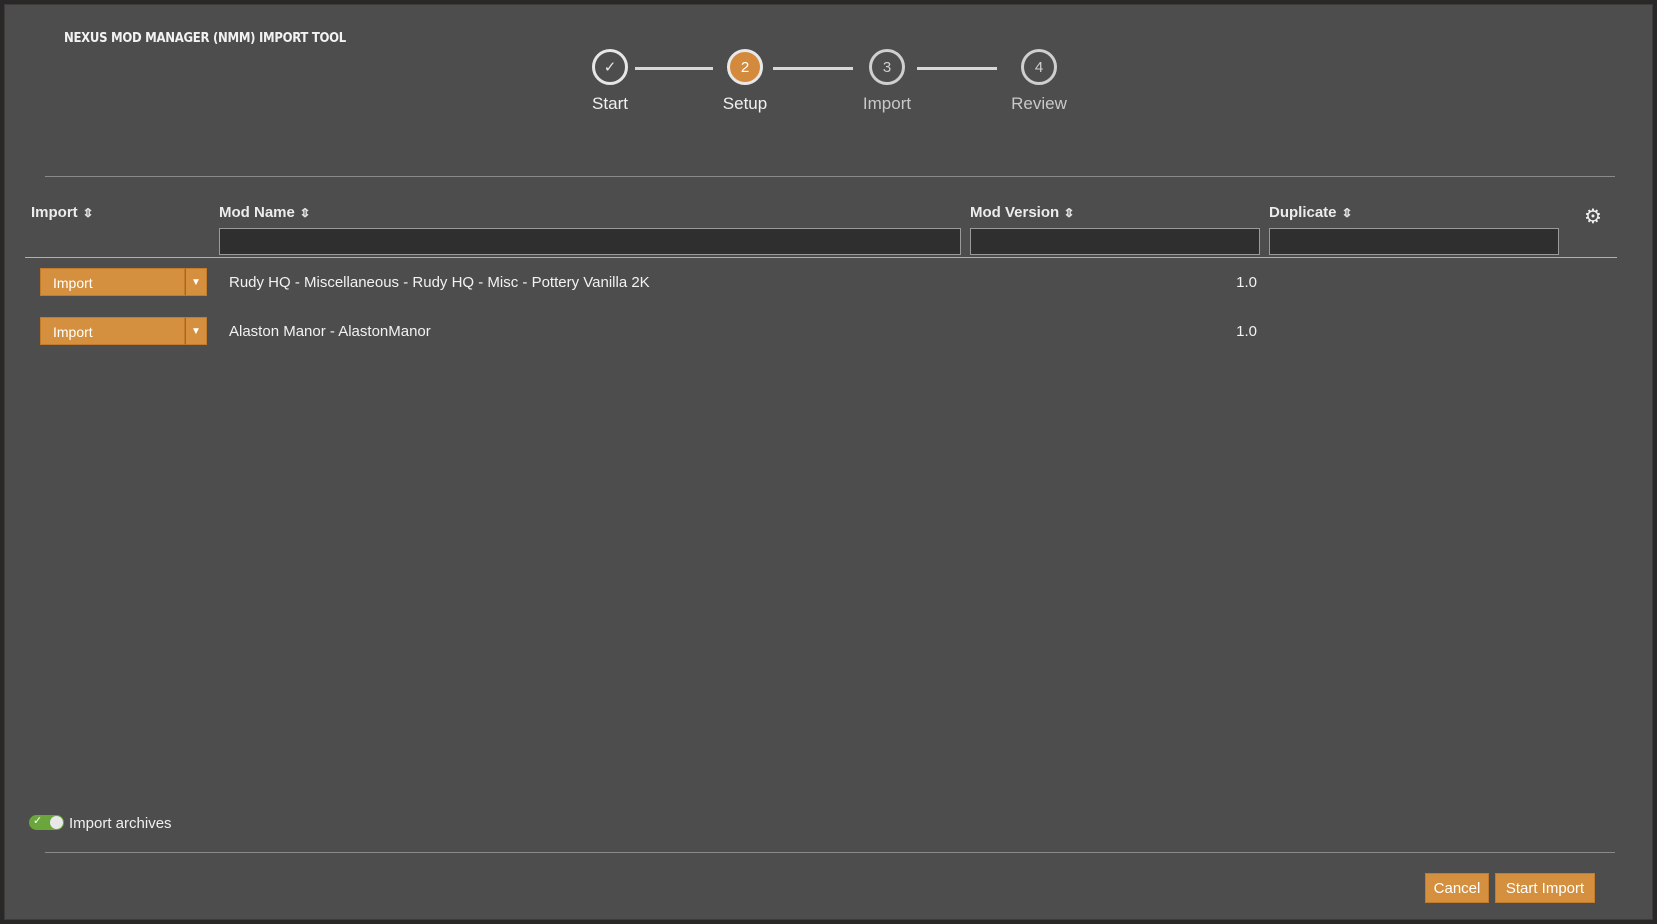 Image resolution: width=1657 pixels, height=924 pixels. I want to click on step-import: 3 Import, so click(887, 81).